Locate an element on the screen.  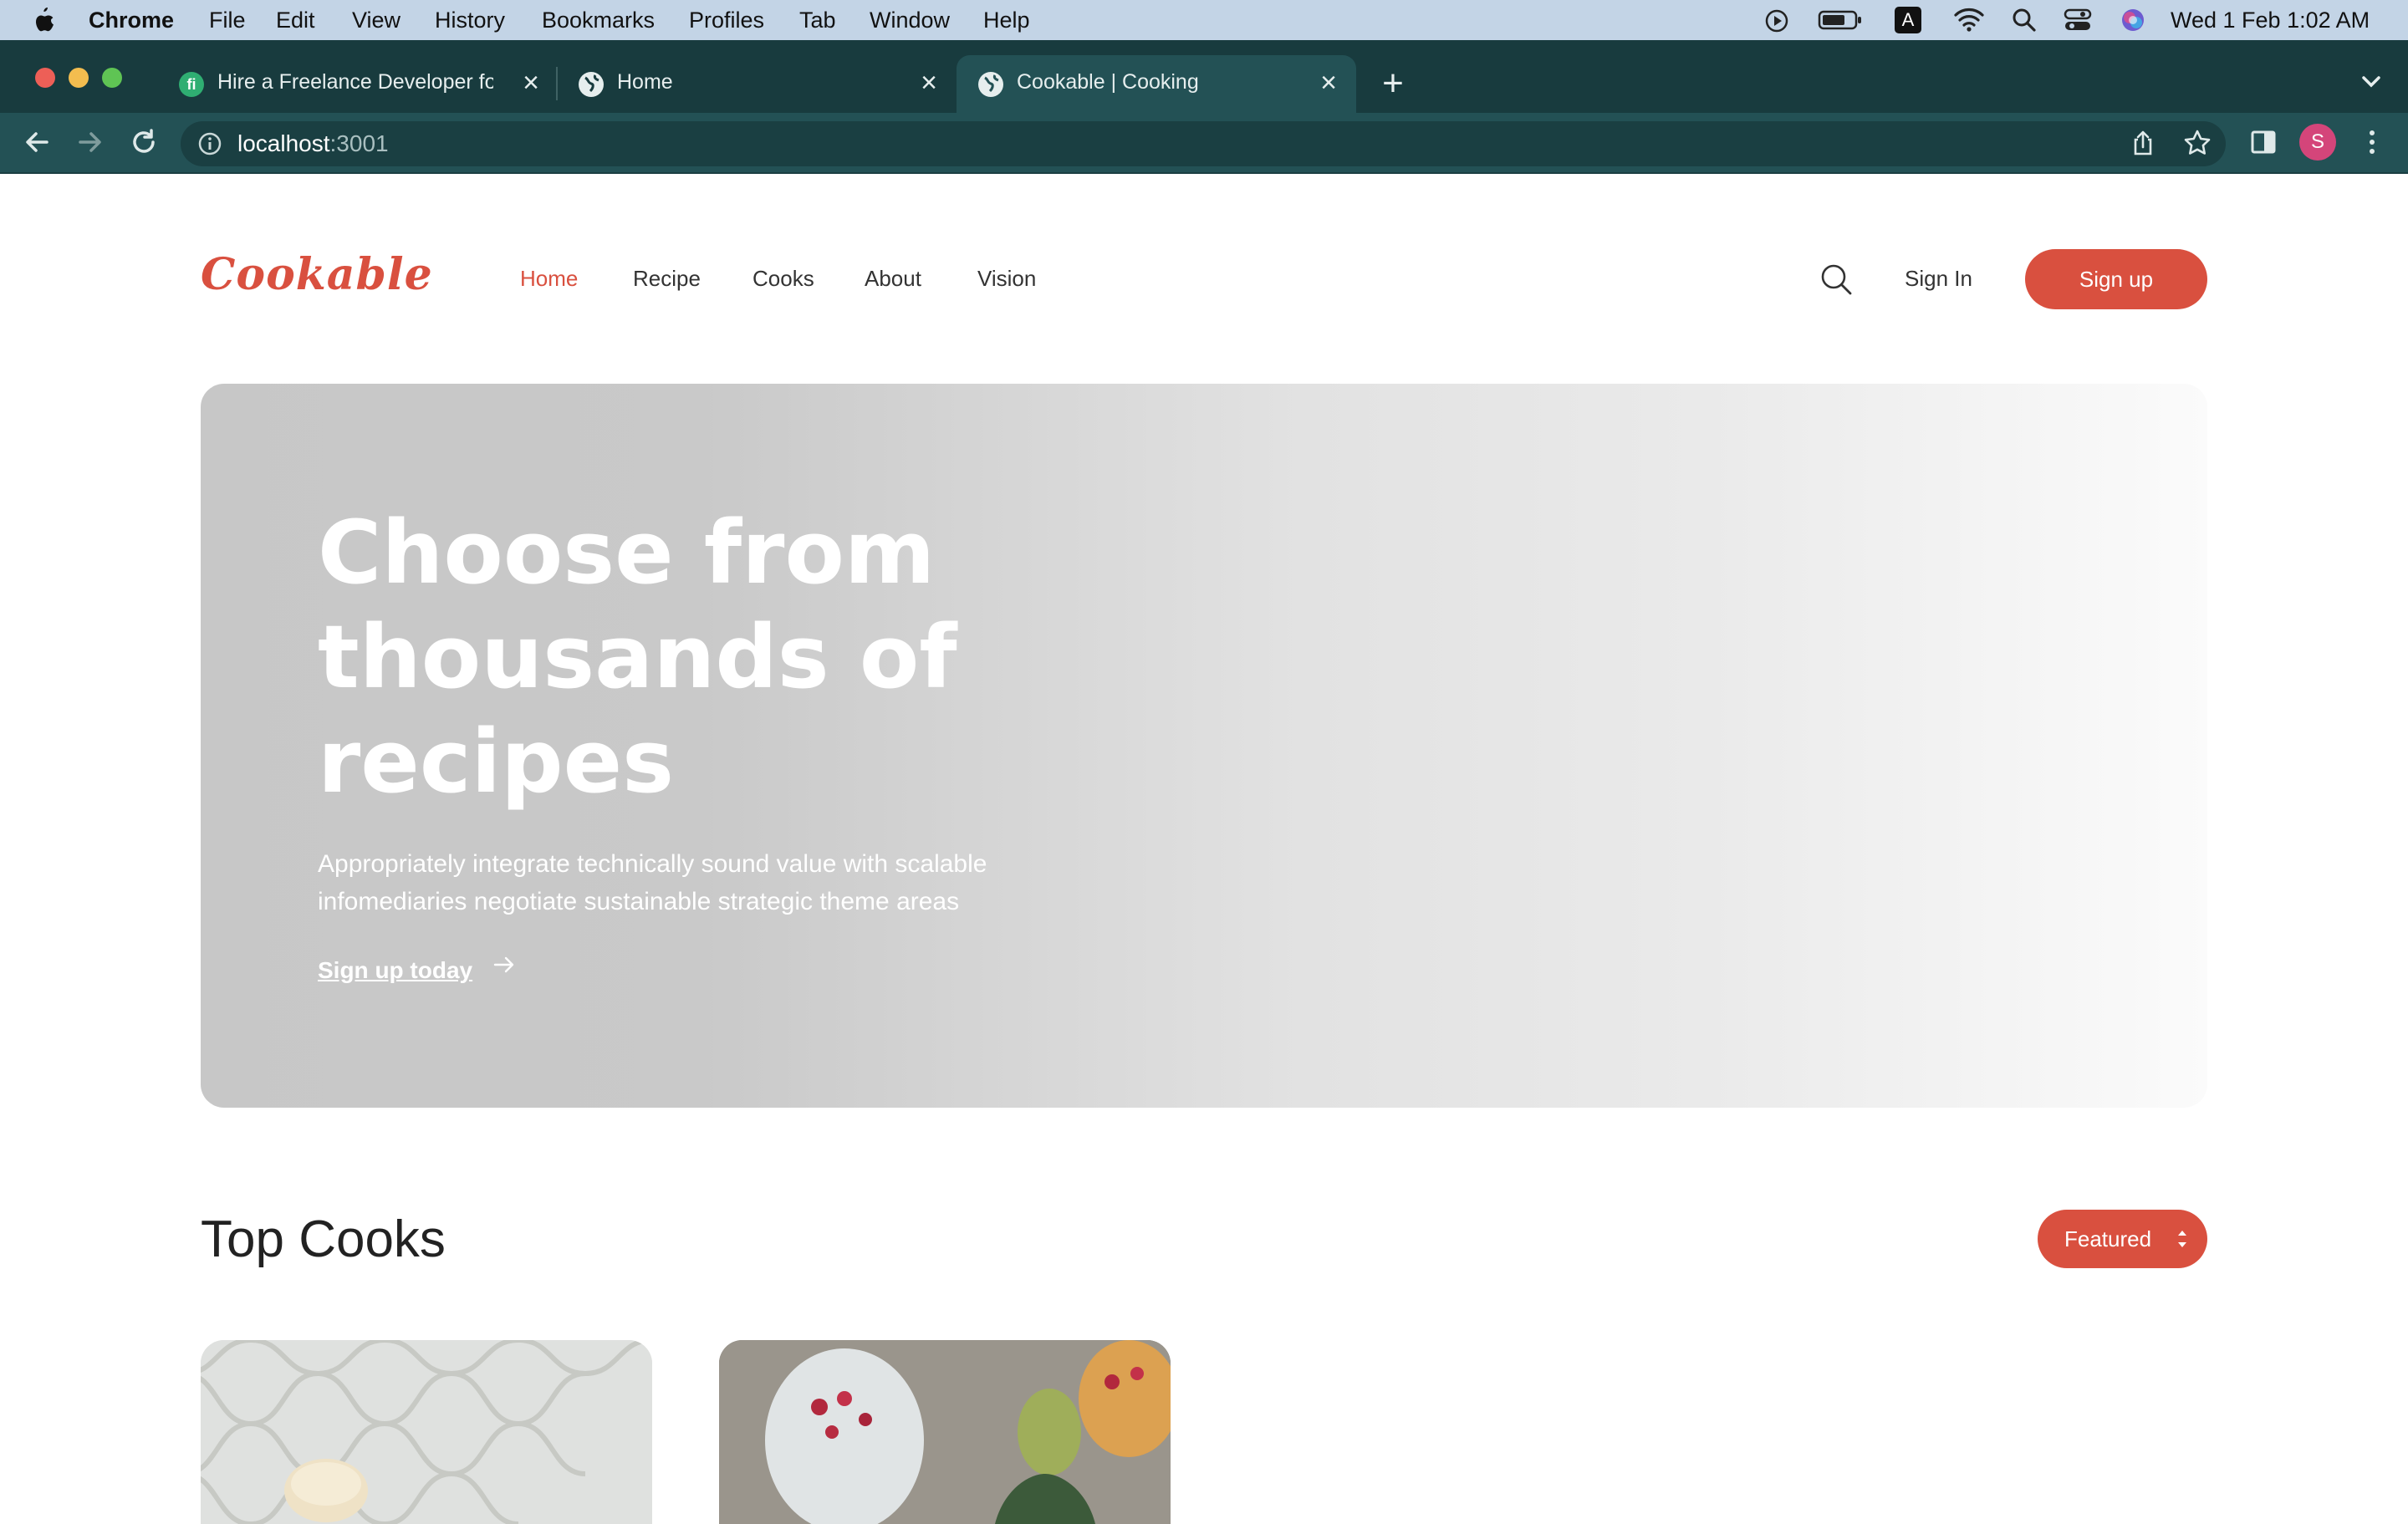
window-minimize-button is located at coordinates (79, 78).